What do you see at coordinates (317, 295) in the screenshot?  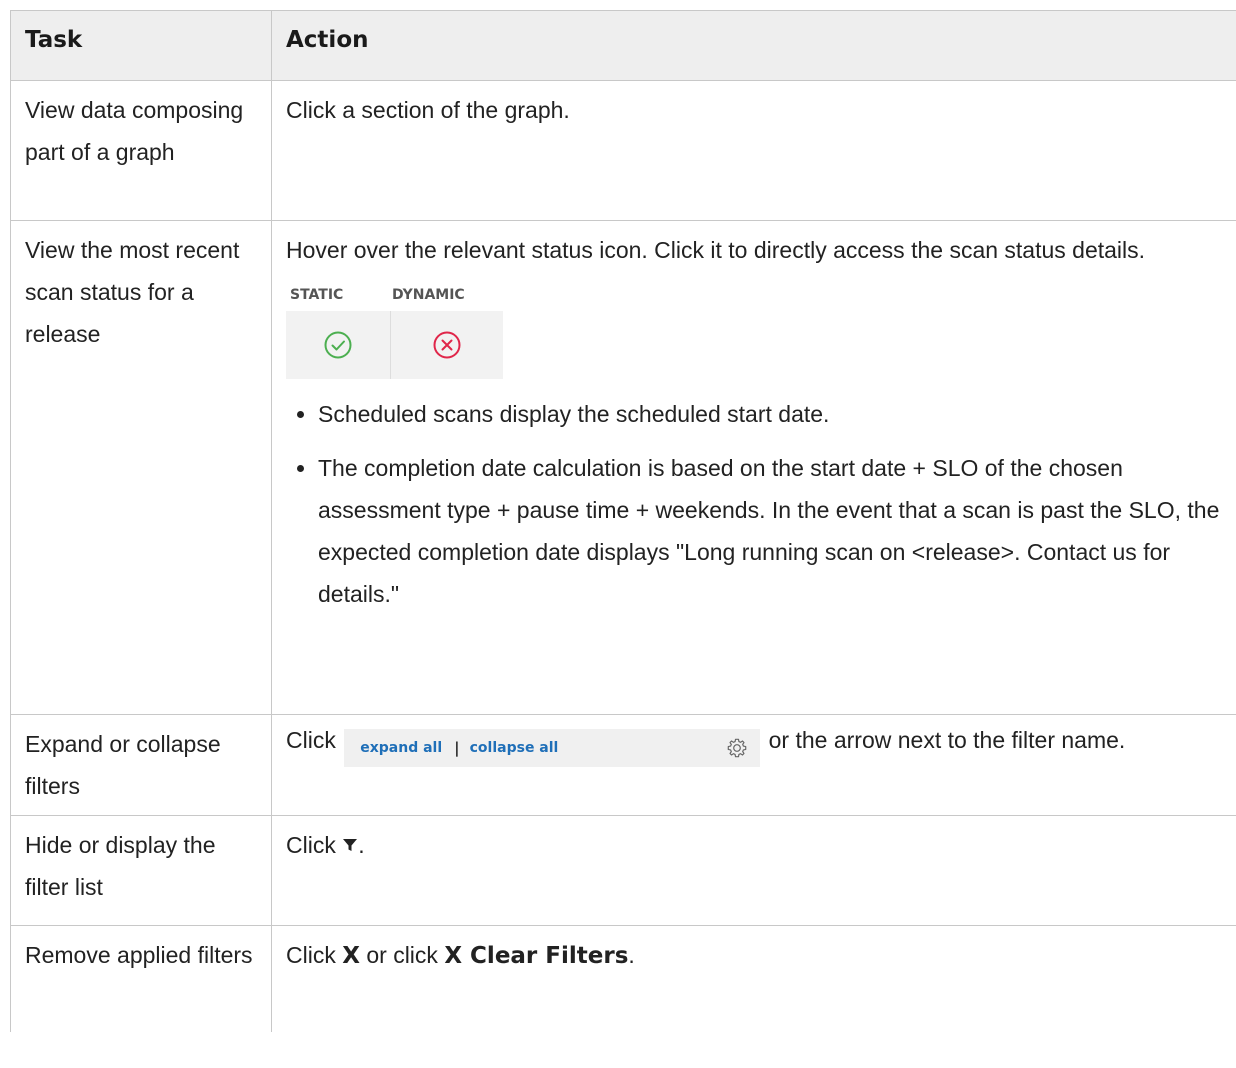 I see `static-label: STATIC` at bounding box center [317, 295].